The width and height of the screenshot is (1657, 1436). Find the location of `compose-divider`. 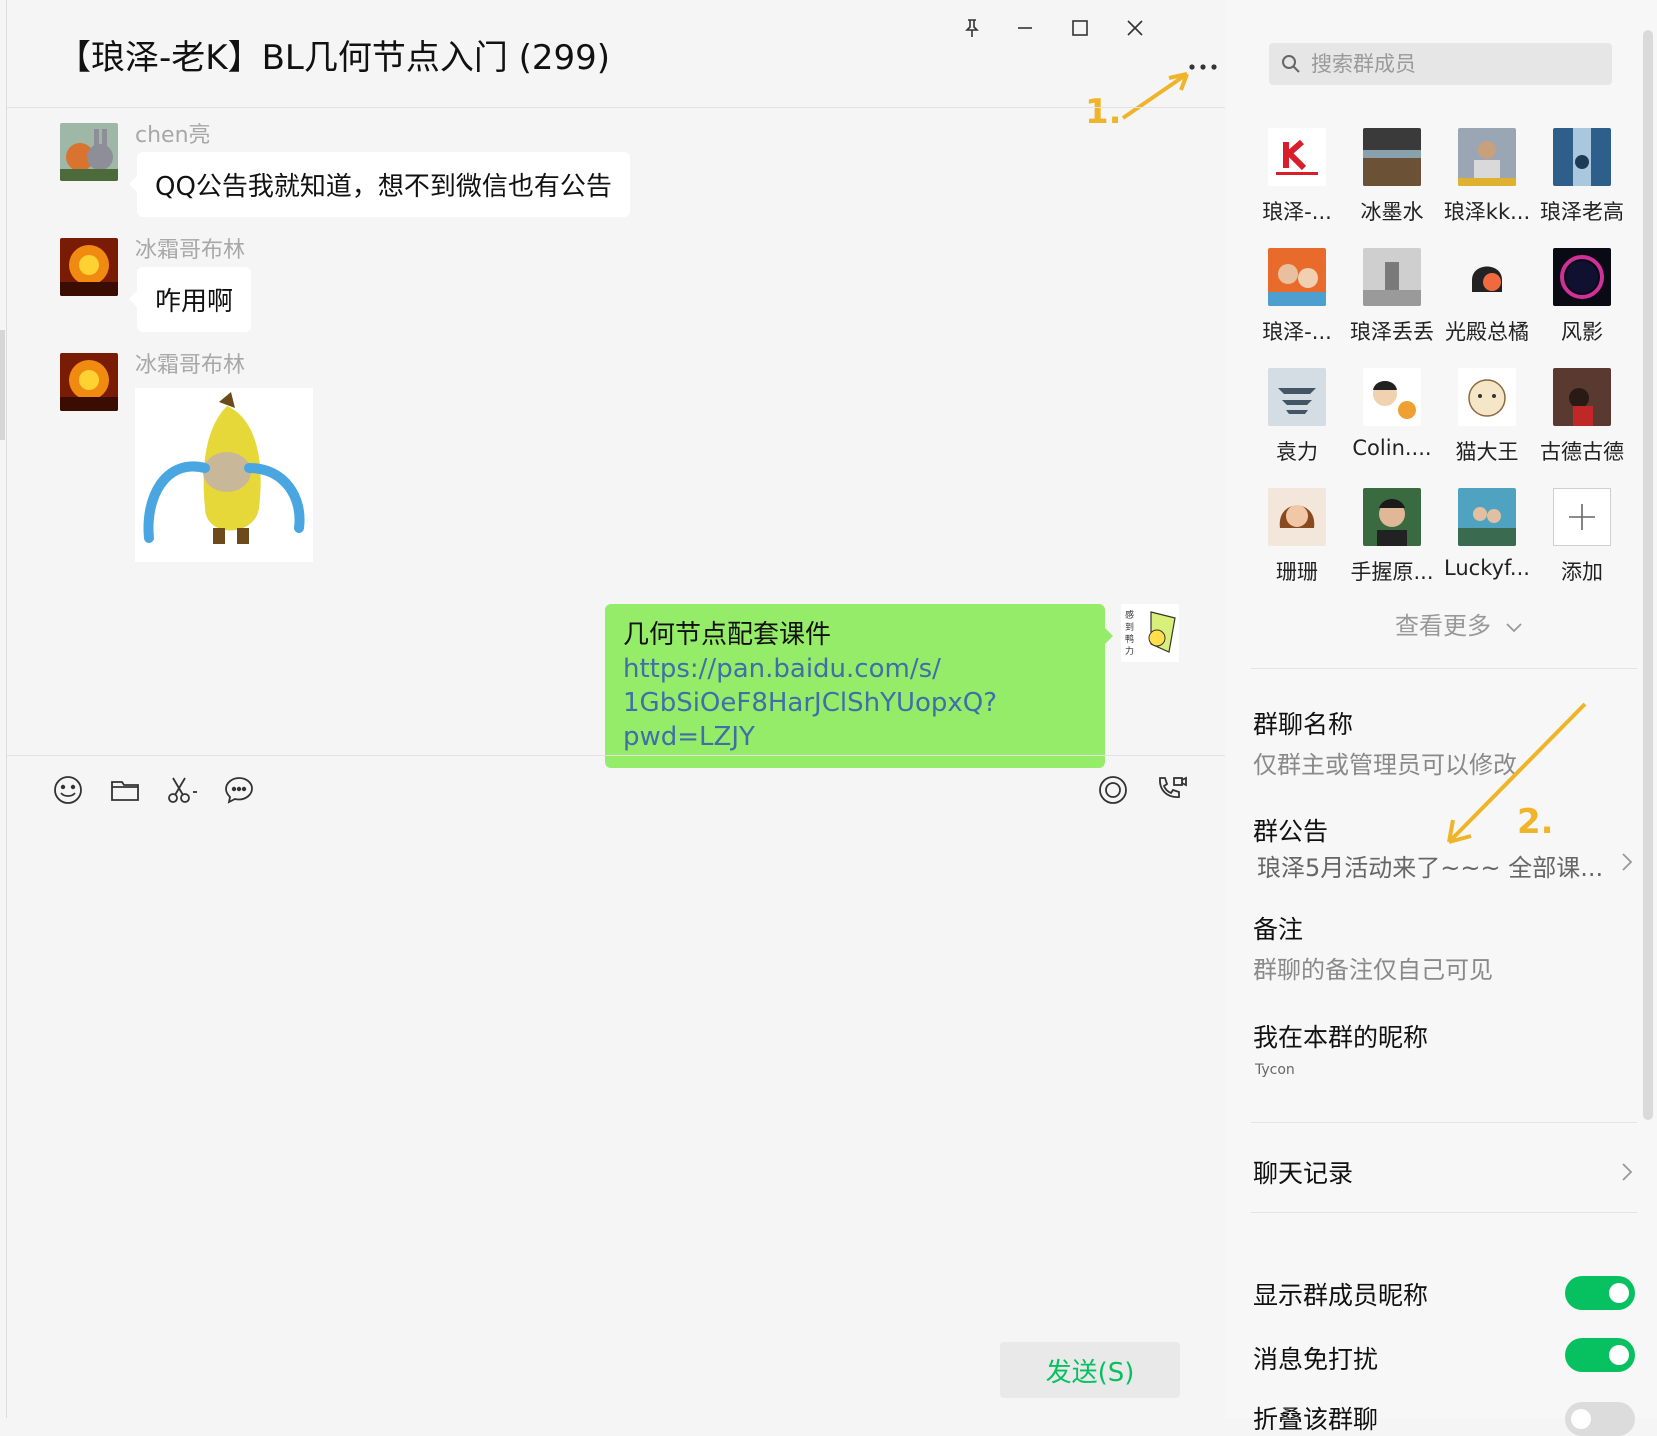

compose-divider is located at coordinates (616, 755).